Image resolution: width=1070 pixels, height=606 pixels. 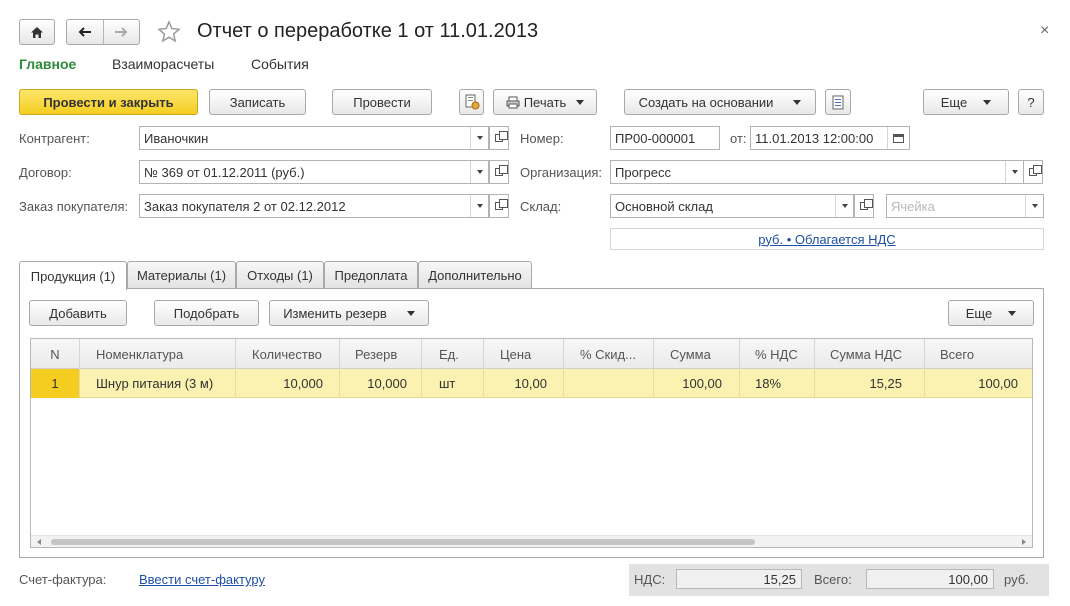 I want to click on calendar-icon, so click(x=898, y=138).